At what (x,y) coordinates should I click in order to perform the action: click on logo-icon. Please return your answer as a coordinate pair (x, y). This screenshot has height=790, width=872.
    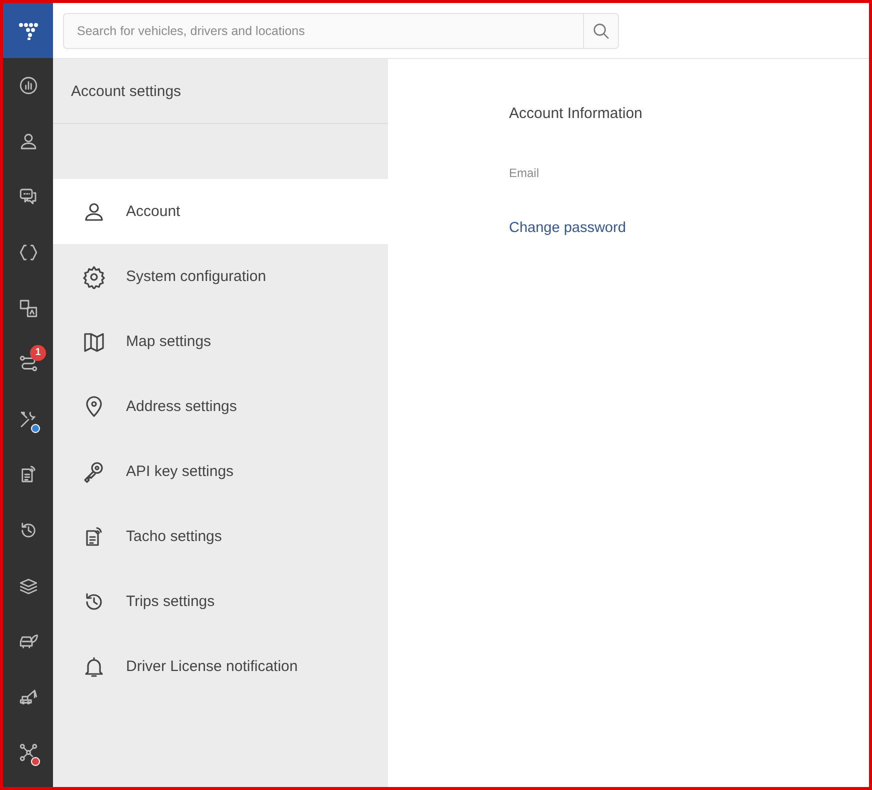
    Looking at the image, I should click on (28, 31).